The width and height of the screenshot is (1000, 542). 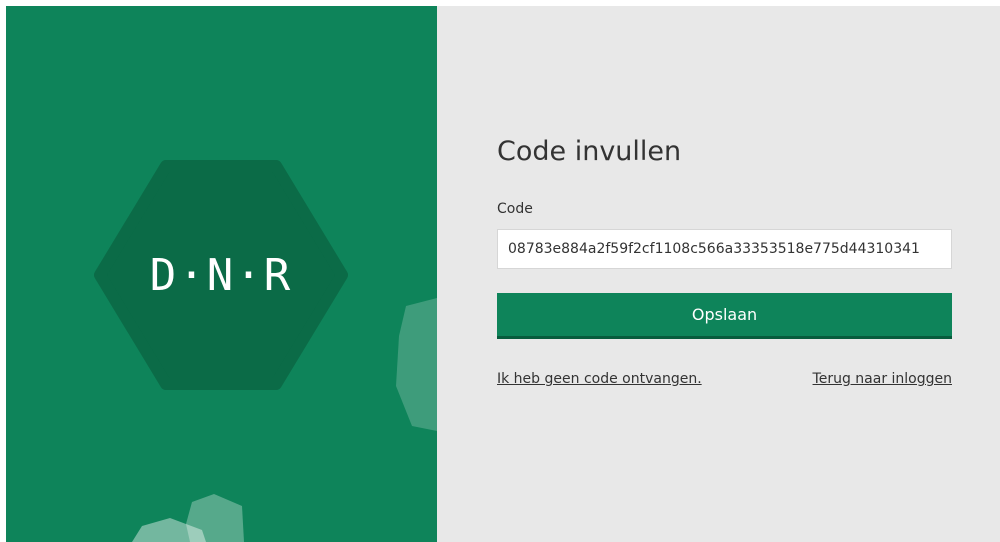 What do you see at coordinates (724, 316) in the screenshot?
I see `save-button: Opslaan` at bounding box center [724, 316].